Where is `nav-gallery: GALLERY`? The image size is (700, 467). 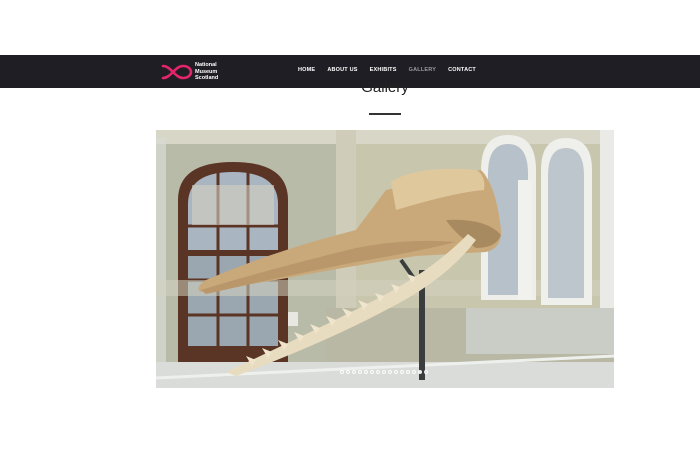
nav-gallery: GALLERY is located at coordinates (422, 70).